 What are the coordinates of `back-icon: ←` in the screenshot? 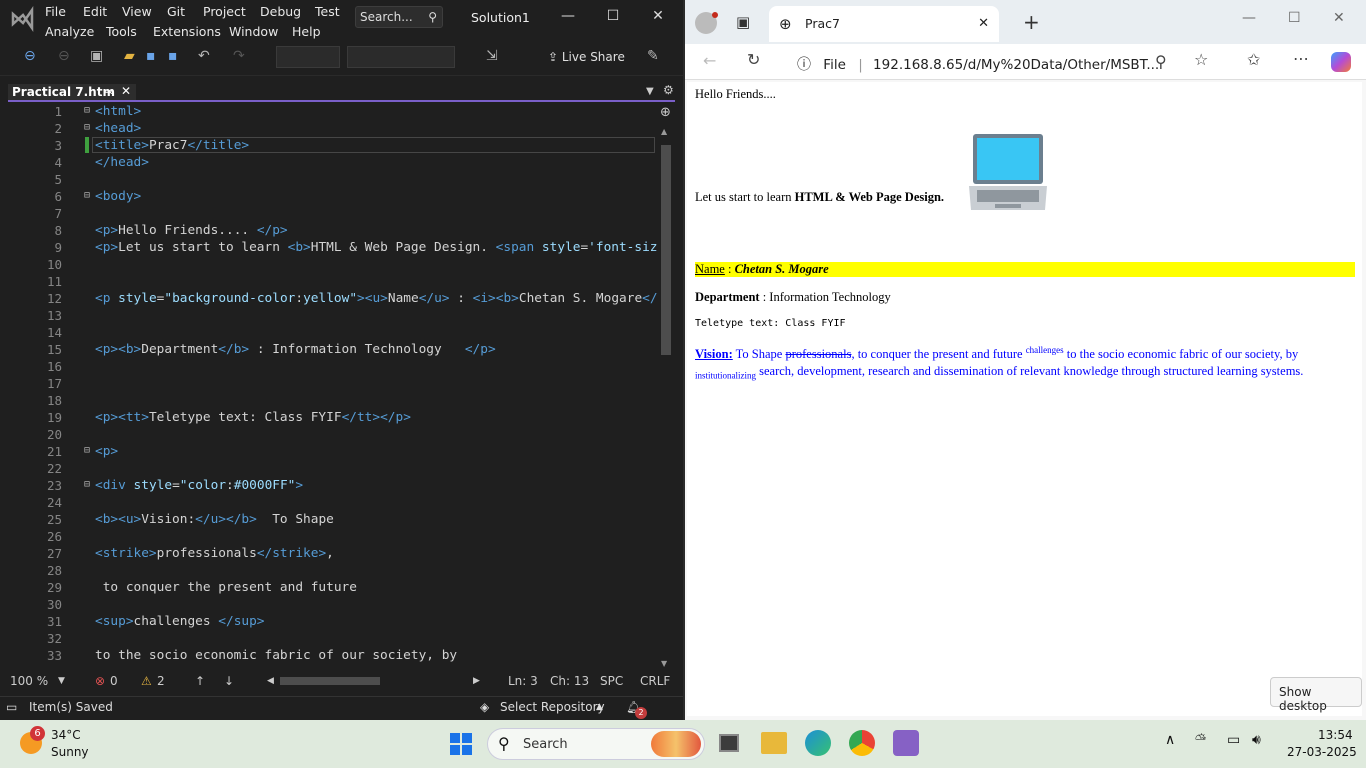 It's located at (709, 60).